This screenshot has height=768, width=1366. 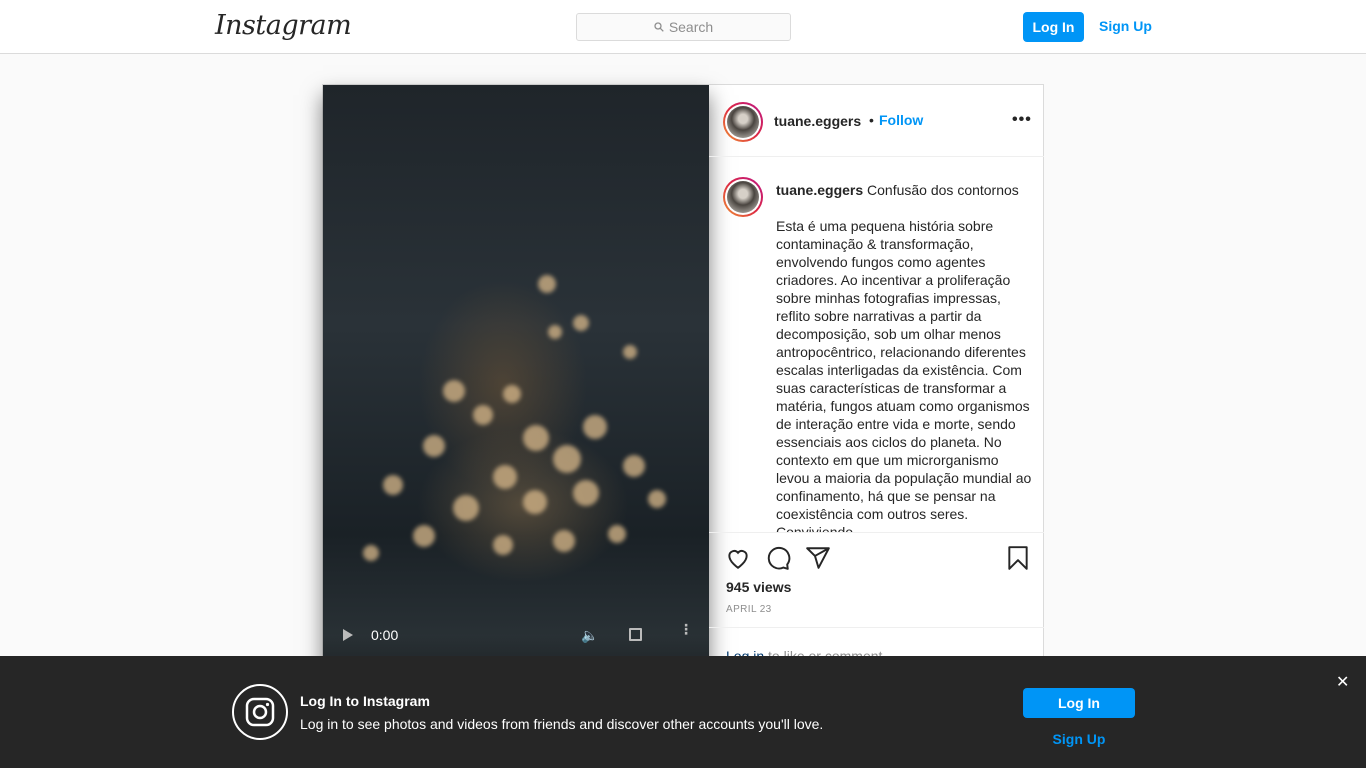 I want to click on avatar, so click(x=743, y=122).